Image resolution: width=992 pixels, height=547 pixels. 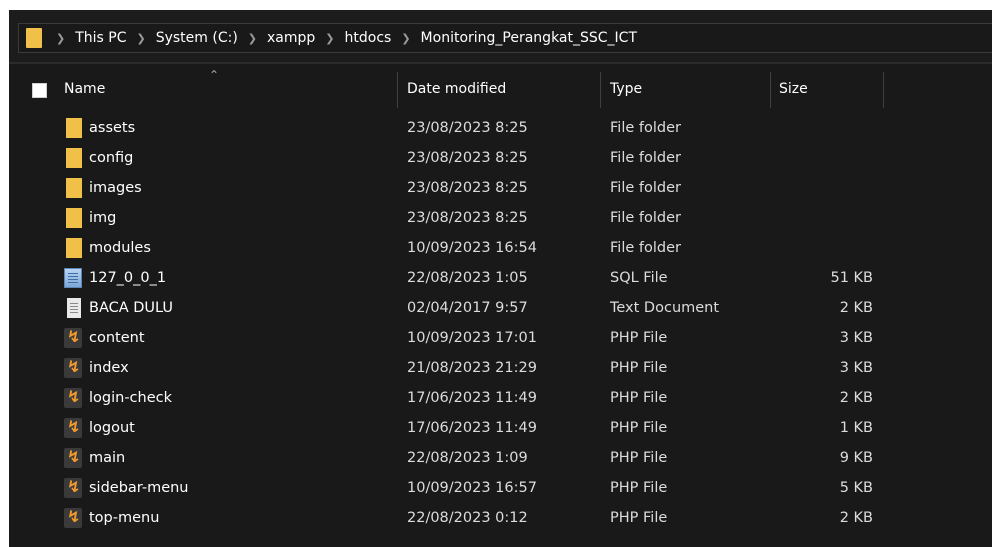 I want to click on list-item: ↯ logout 17/06/2023 11:49 PHP File 1 KB, so click(x=454, y=429).